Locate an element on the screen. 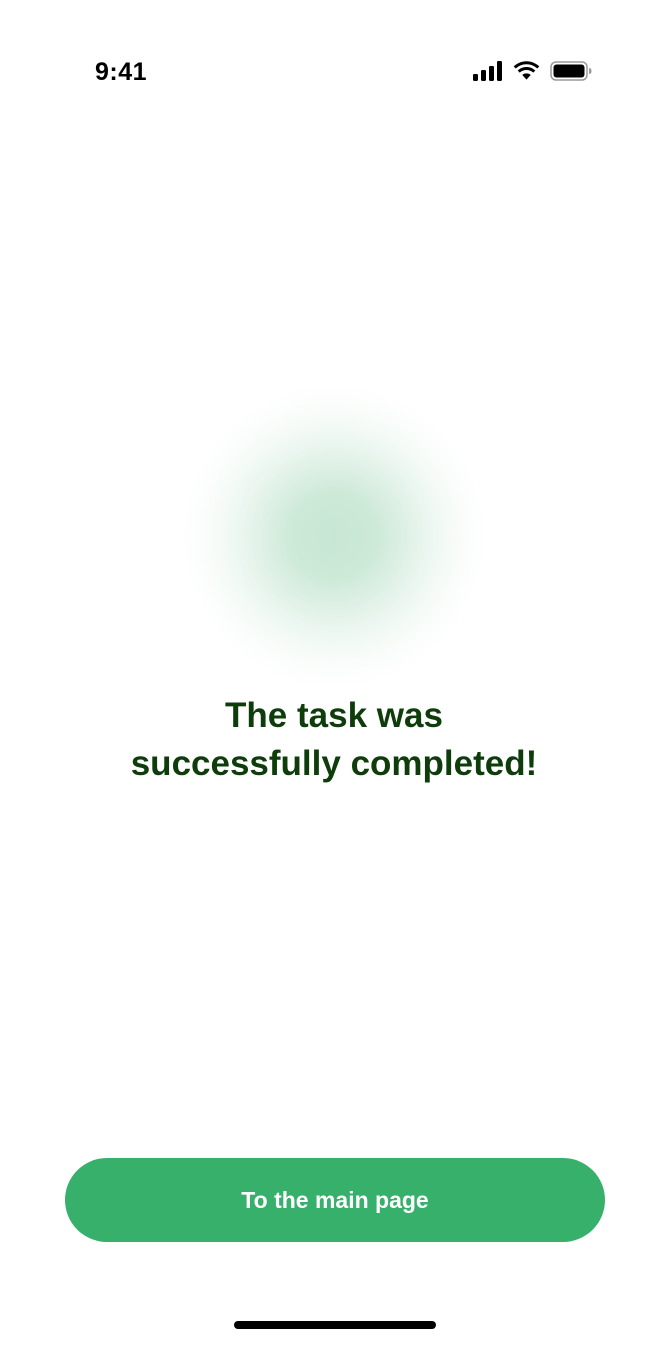 Image resolution: width=668 pixels, height=1369 pixels. success-message-line-2: successfully completed! is located at coordinates (334, 763).